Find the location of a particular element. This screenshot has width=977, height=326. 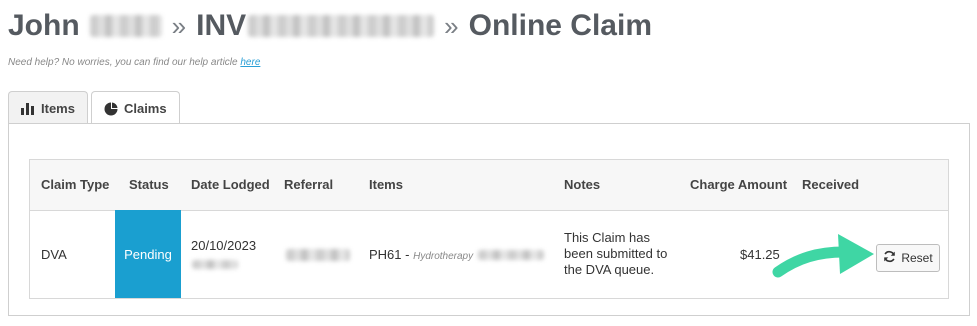

help-article-link: here is located at coordinates (250, 62).